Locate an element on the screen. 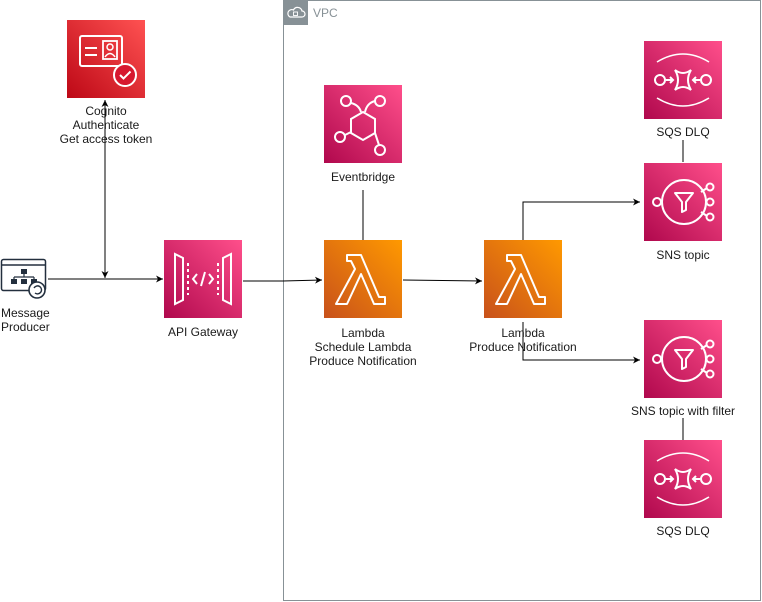 This screenshot has width=762, height=602. cognito-label: Cognito Authenticate Get access token is located at coordinates (106, 125).